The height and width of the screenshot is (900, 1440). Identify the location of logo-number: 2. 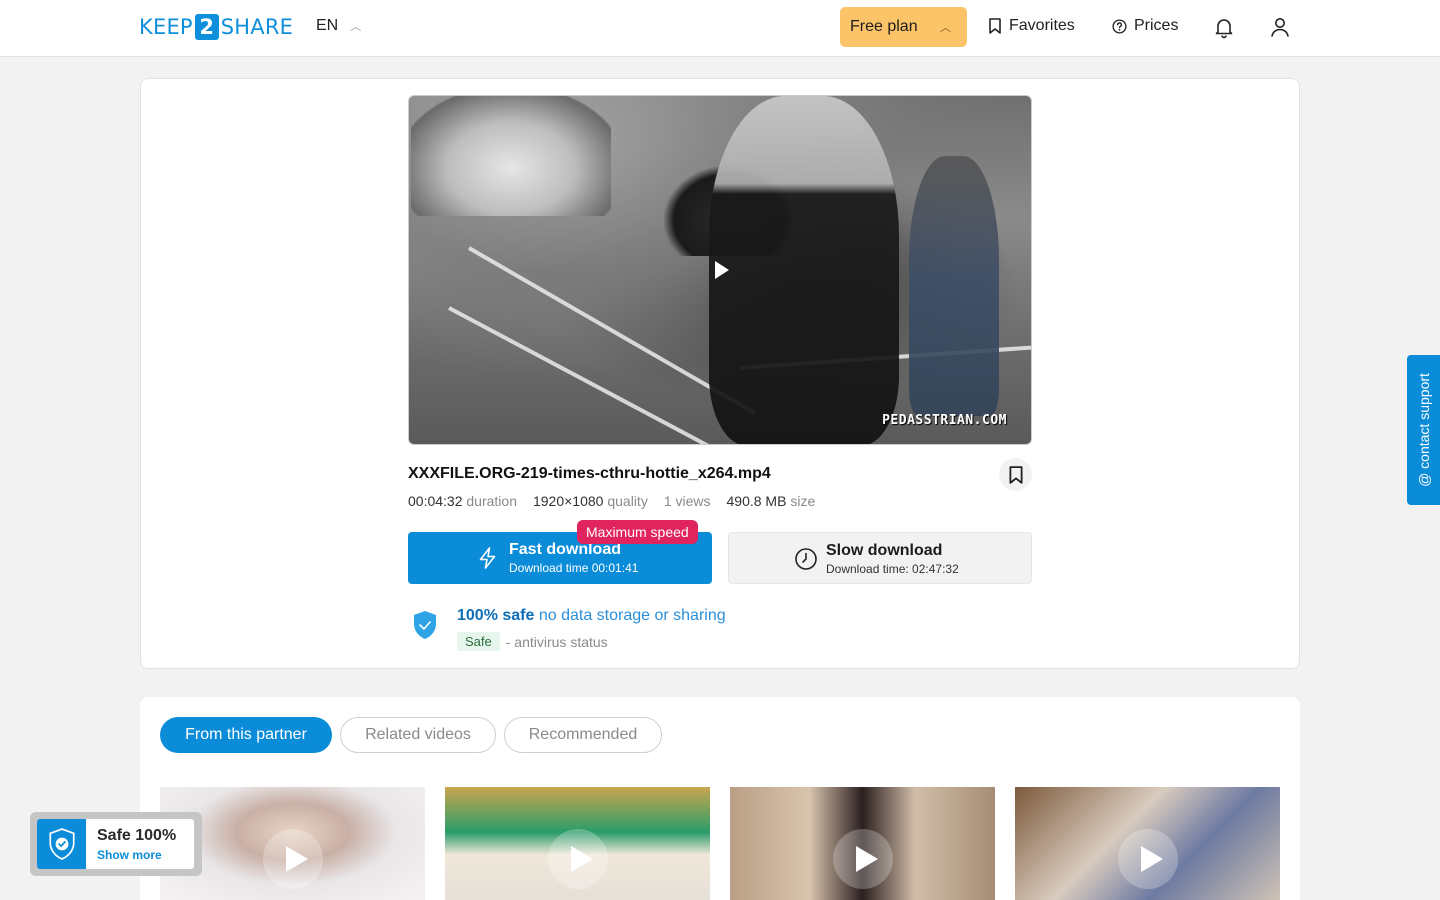
(206, 27).